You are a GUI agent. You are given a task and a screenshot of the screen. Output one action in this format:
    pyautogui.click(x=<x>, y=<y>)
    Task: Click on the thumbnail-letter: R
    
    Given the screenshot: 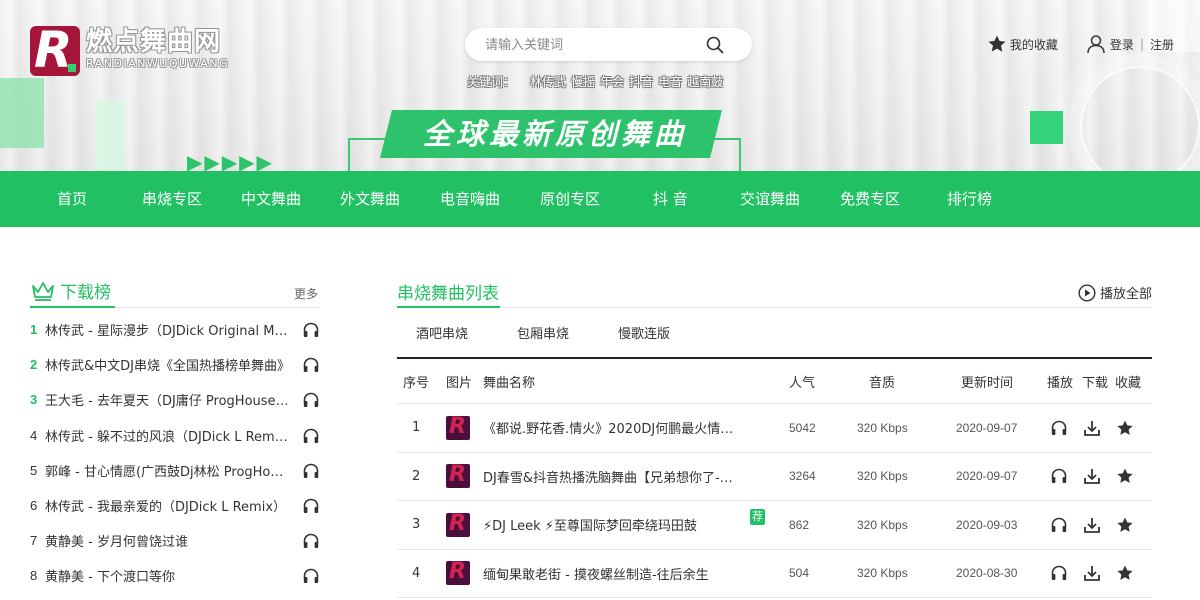 What is the action you would take?
    pyautogui.click(x=457, y=427)
    